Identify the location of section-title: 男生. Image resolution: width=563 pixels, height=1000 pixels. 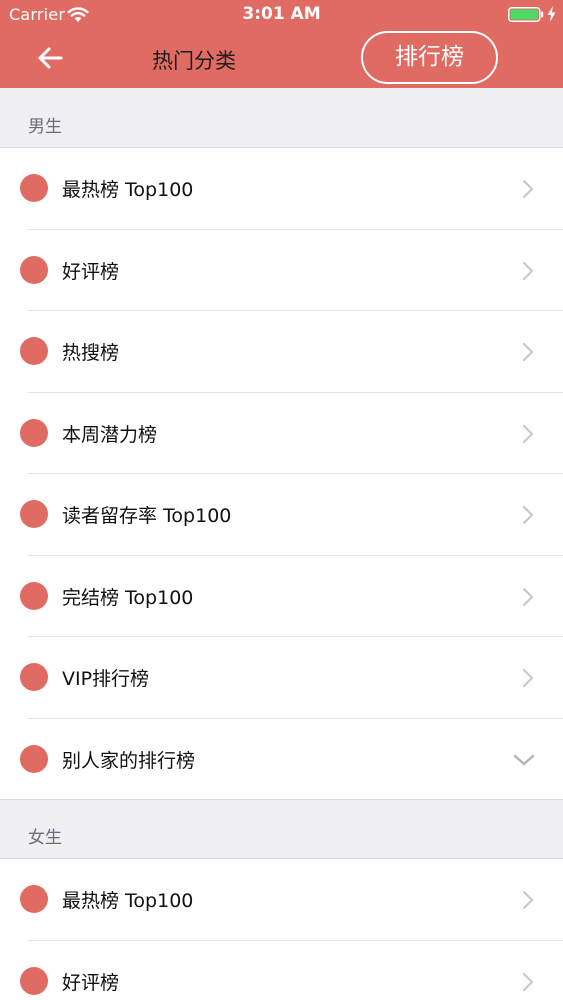
(45, 127).